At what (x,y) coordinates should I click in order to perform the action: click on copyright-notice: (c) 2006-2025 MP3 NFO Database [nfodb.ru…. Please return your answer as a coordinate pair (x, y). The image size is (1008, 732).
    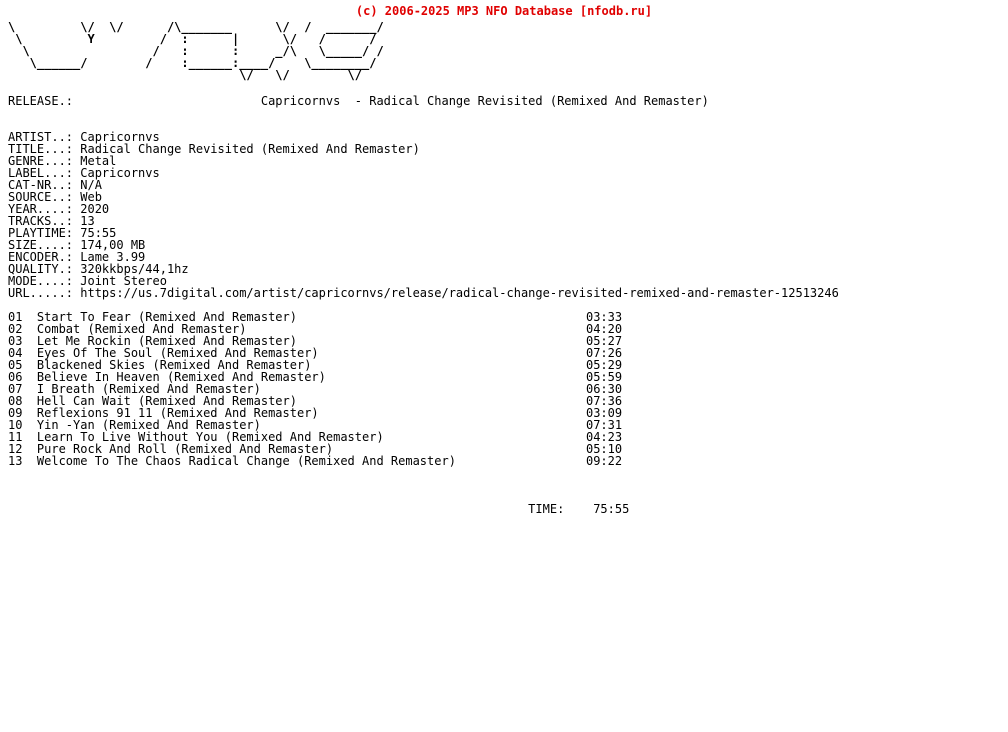
    Looking at the image, I should click on (504, 11).